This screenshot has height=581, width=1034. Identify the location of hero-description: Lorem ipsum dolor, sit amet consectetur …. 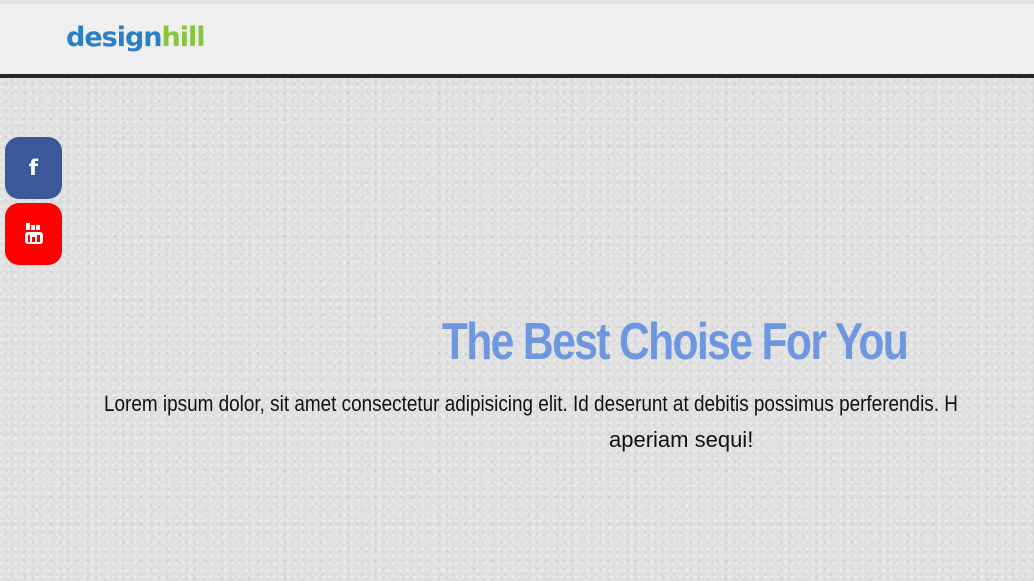
(569, 422).